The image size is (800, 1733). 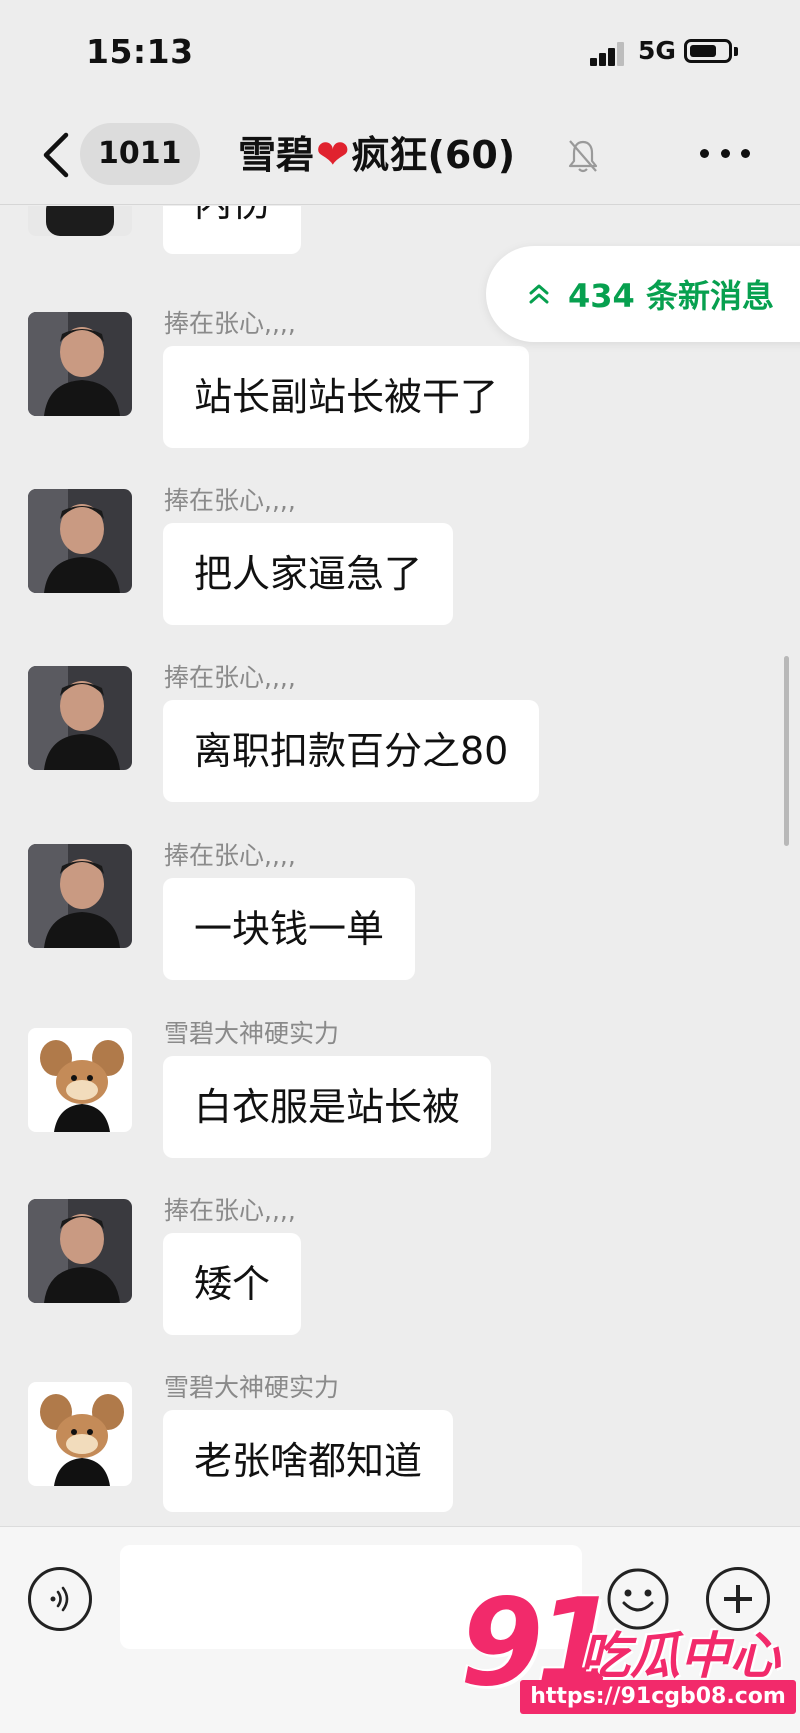 I want to click on battery-icon, so click(x=708, y=51).